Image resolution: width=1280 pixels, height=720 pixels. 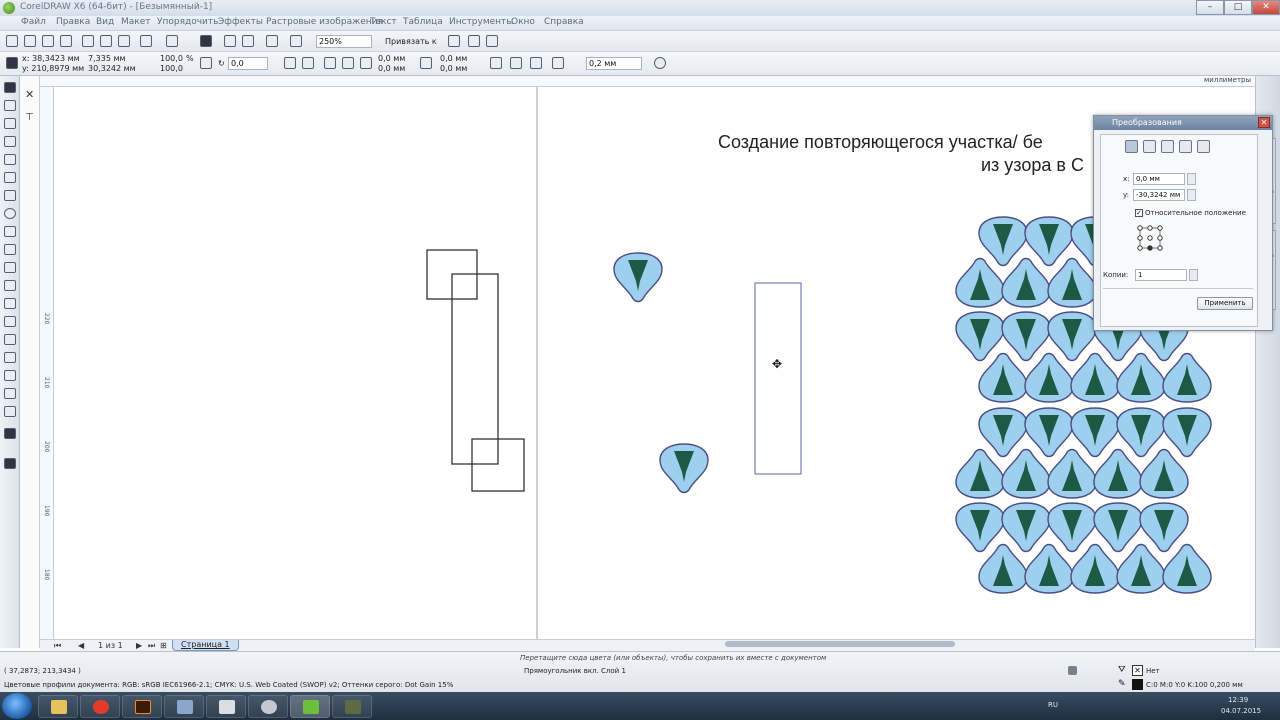 I want to click on quick-customize-icon, so click(x=660, y=63).